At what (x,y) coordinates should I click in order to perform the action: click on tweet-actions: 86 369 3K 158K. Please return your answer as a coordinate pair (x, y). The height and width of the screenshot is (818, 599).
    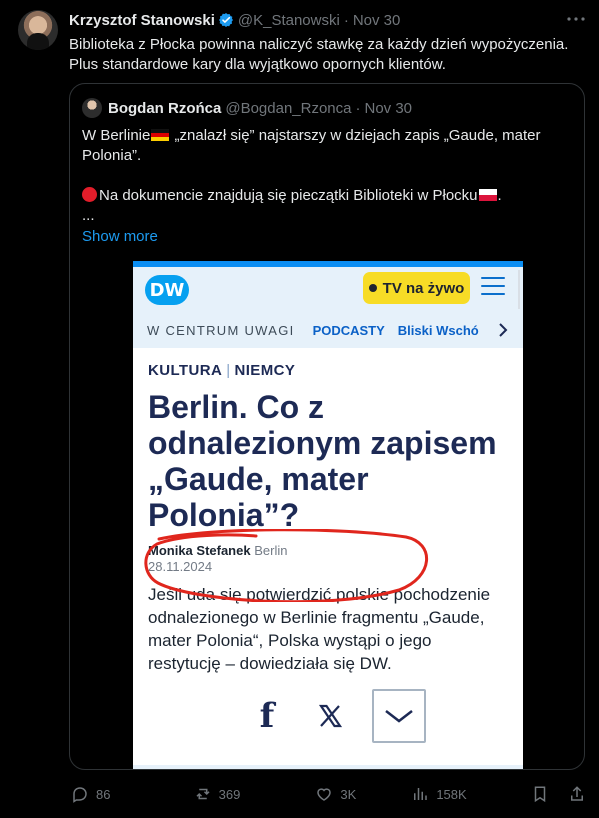
    Looking at the image, I should click on (328, 794).